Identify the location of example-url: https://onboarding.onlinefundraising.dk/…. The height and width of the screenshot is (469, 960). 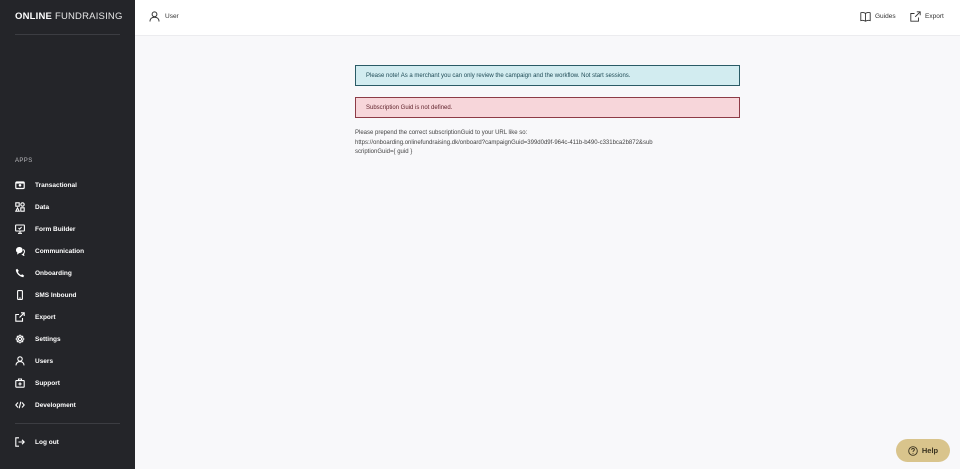
(504, 147).